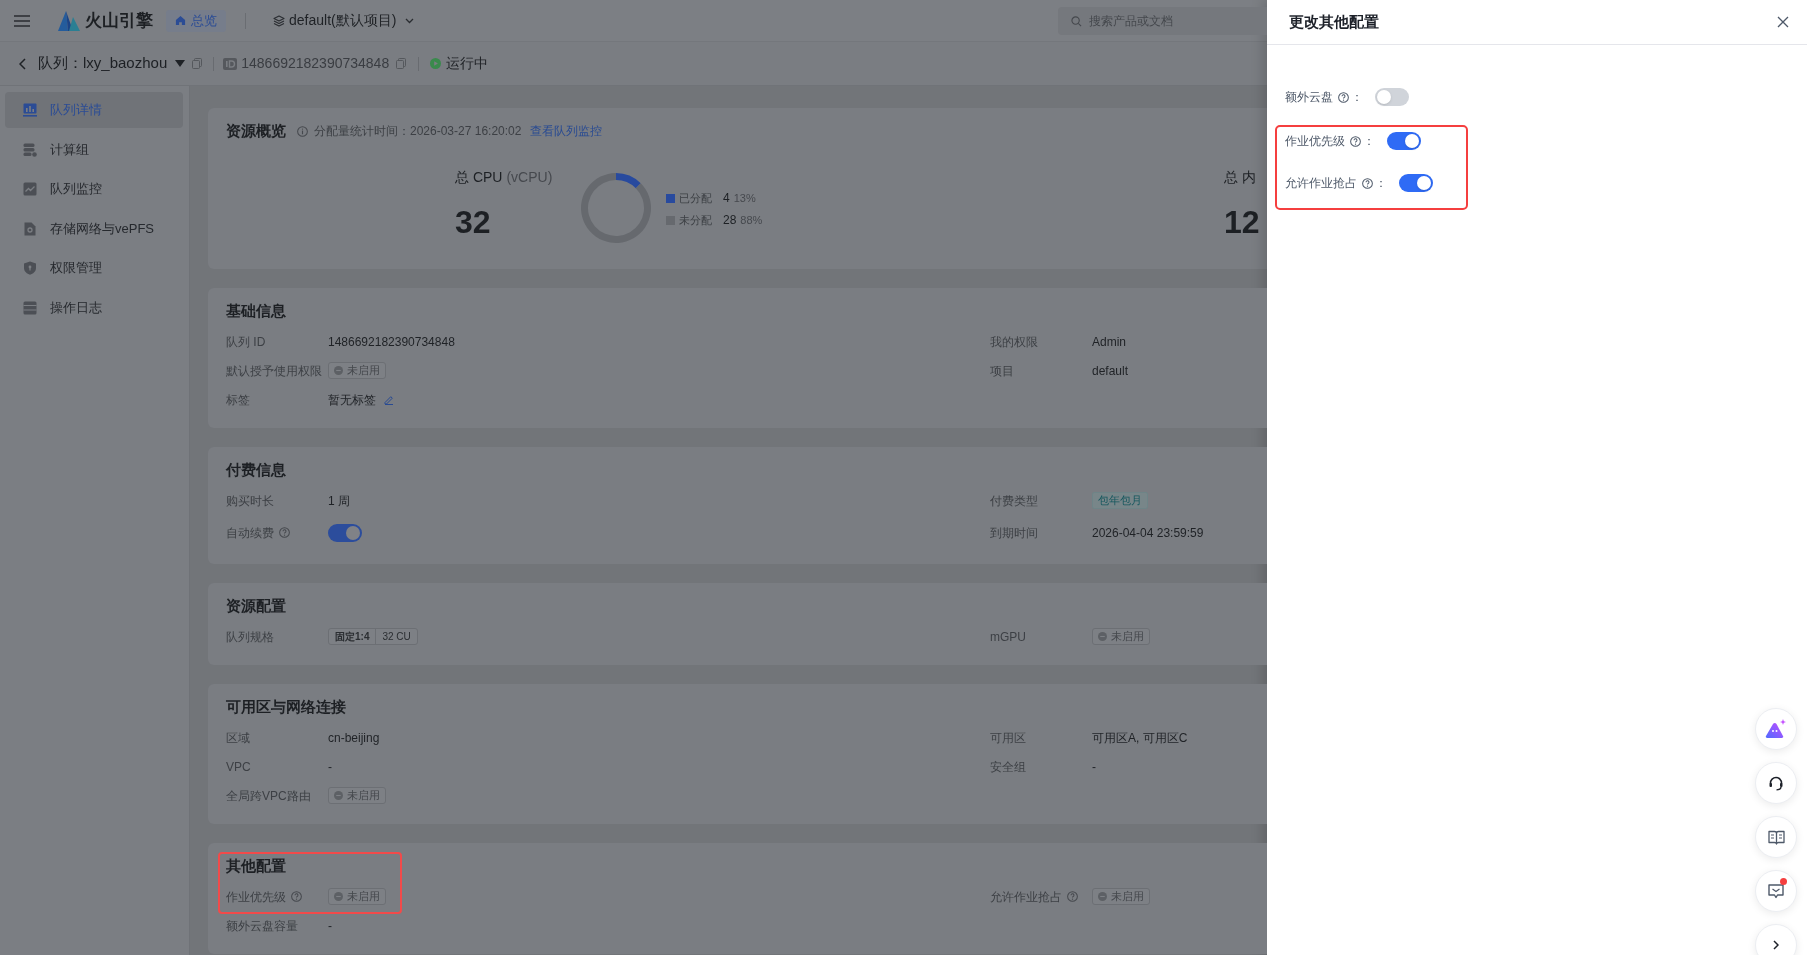  What do you see at coordinates (119, 20) in the screenshot?
I see `logo-text: 火山引擎` at bounding box center [119, 20].